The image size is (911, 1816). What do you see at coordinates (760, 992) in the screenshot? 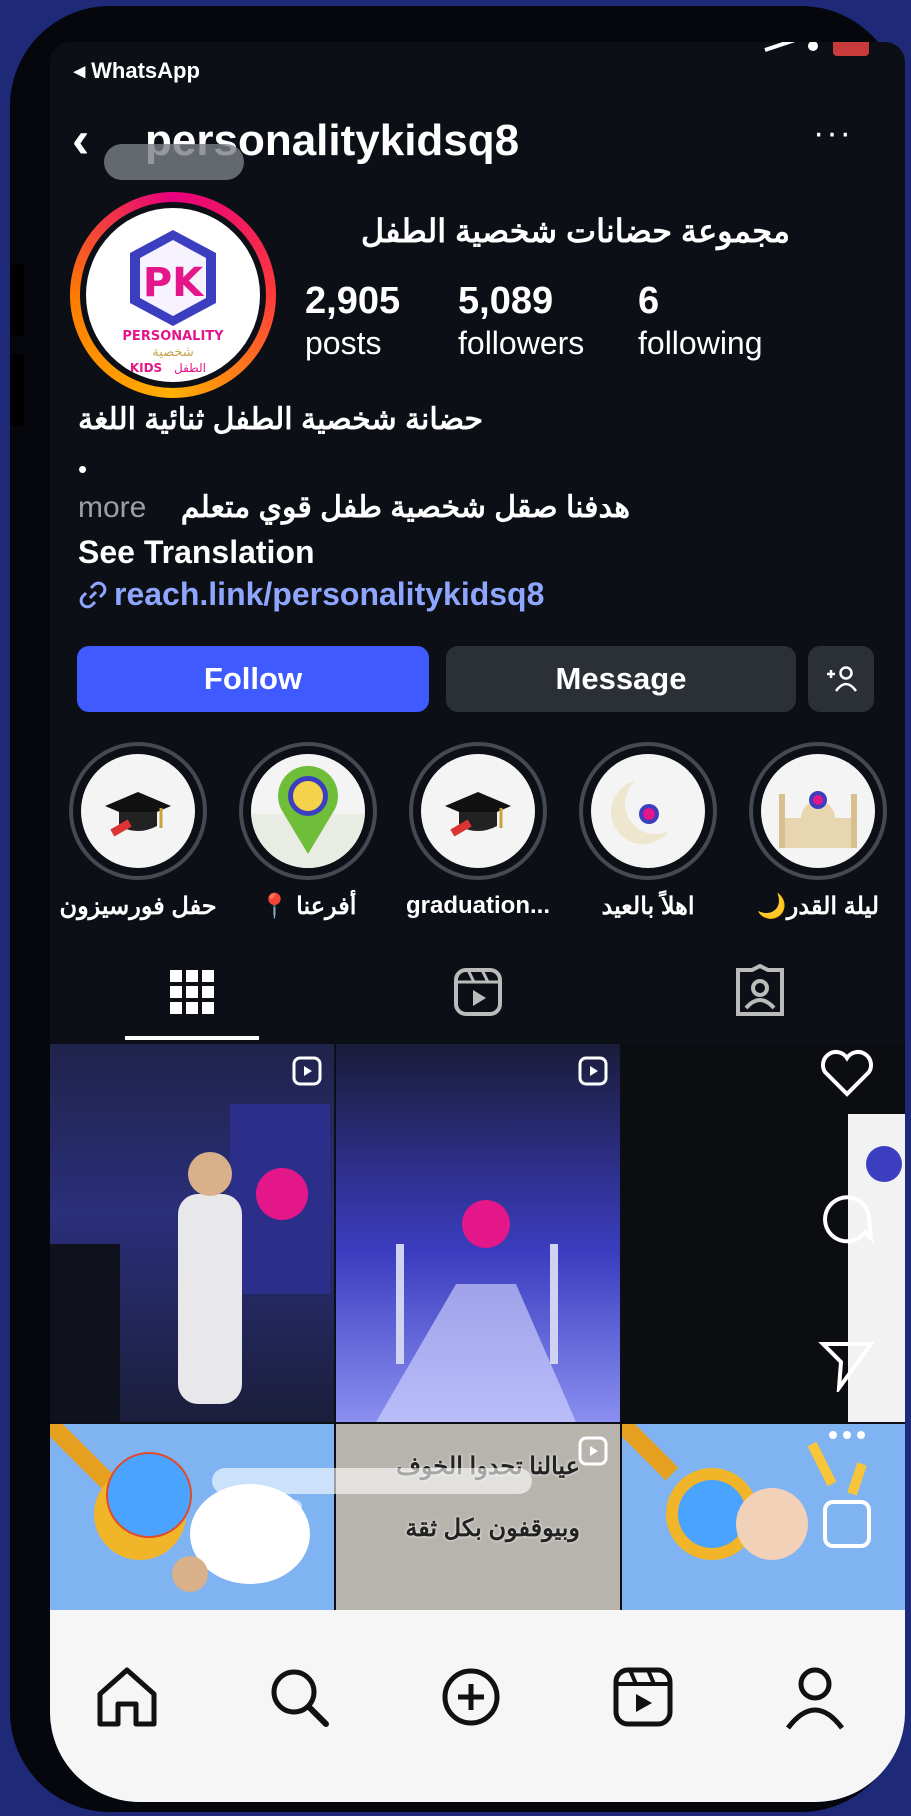
I see `tagged-icon` at bounding box center [760, 992].